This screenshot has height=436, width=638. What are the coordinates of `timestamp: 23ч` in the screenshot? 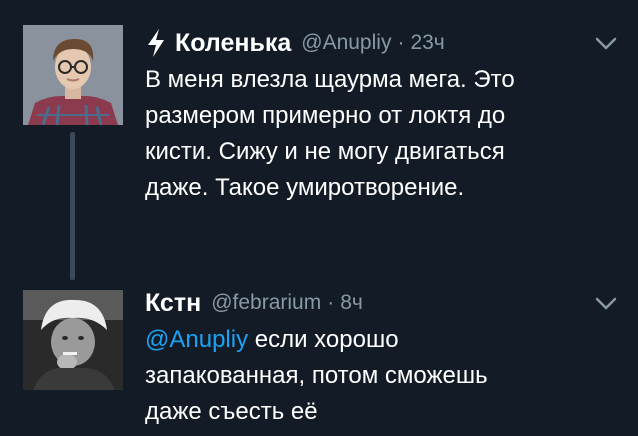 It's located at (427, 43).